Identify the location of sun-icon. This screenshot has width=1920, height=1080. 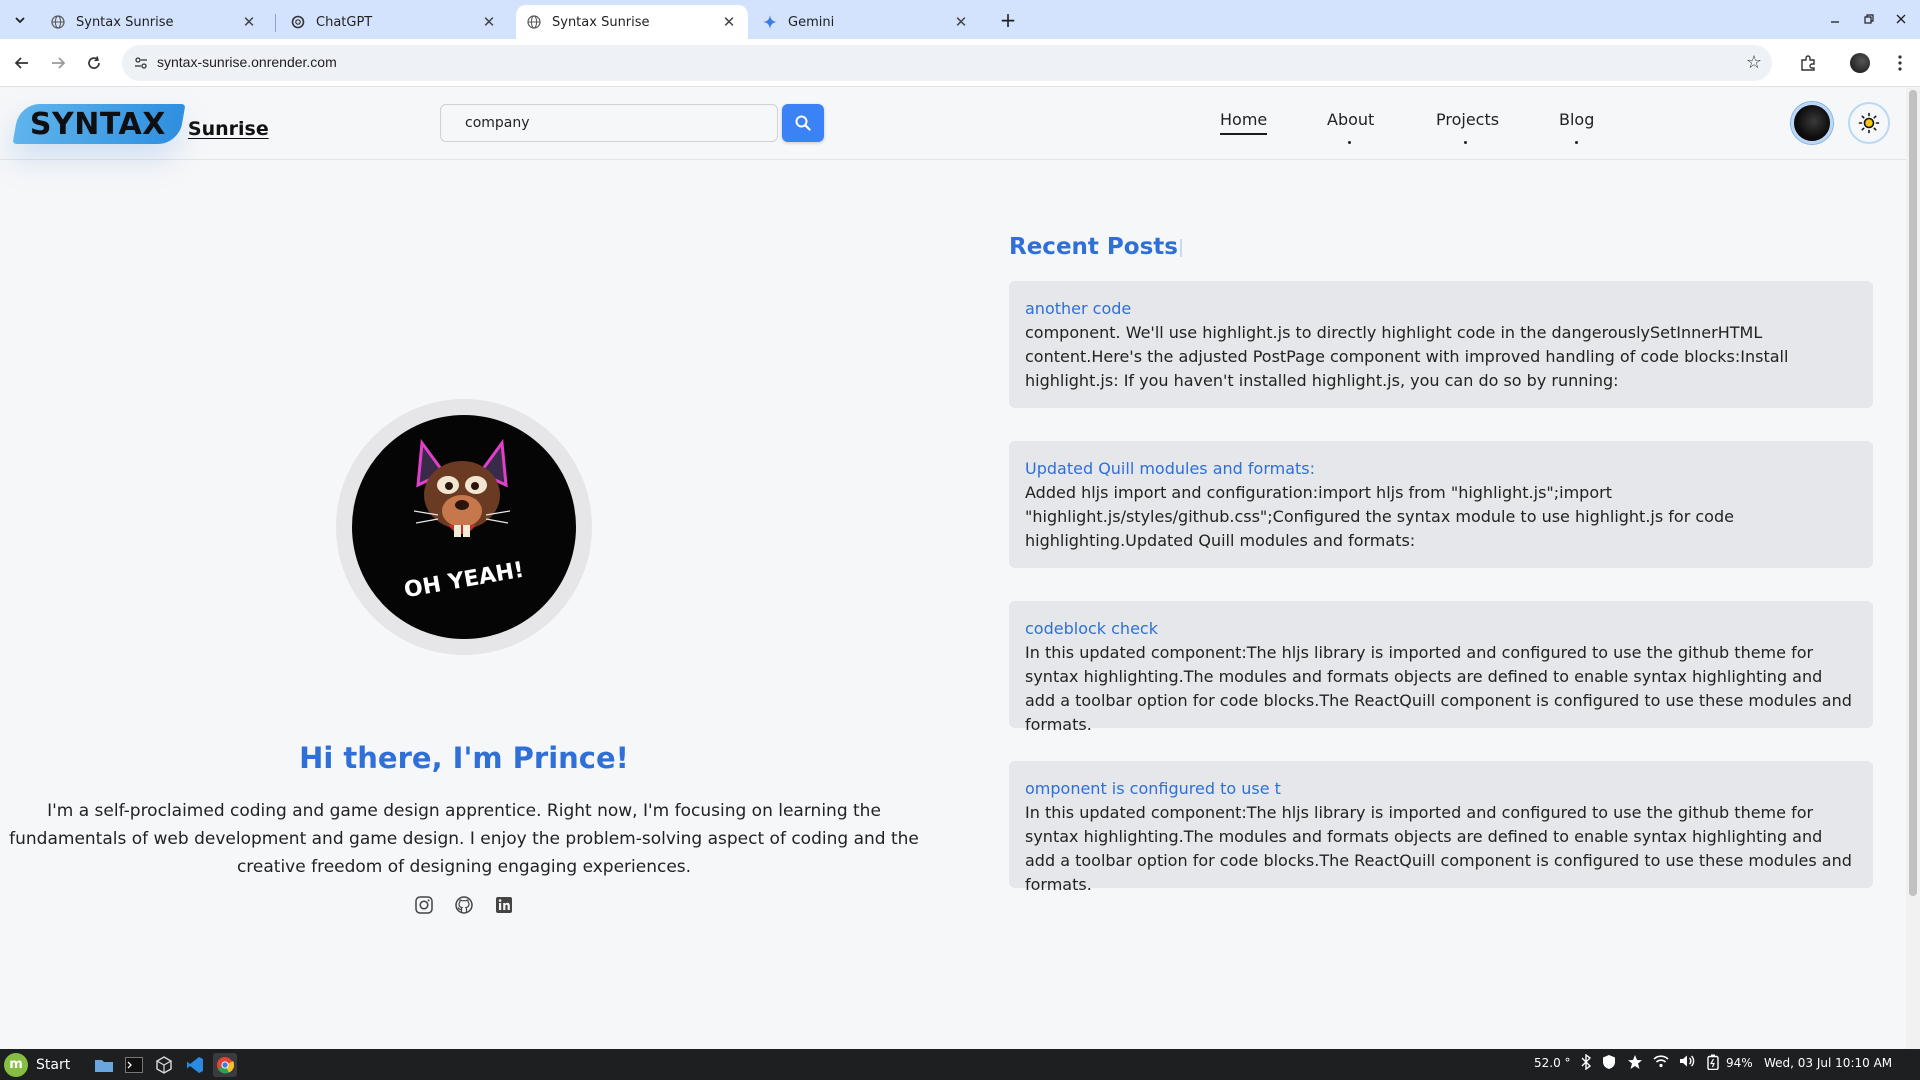
(1869, 123).